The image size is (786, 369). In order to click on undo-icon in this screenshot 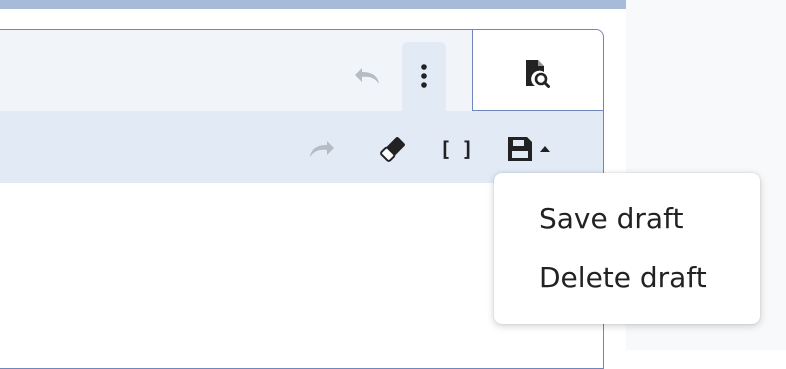, I will do `click(367, 76)`.